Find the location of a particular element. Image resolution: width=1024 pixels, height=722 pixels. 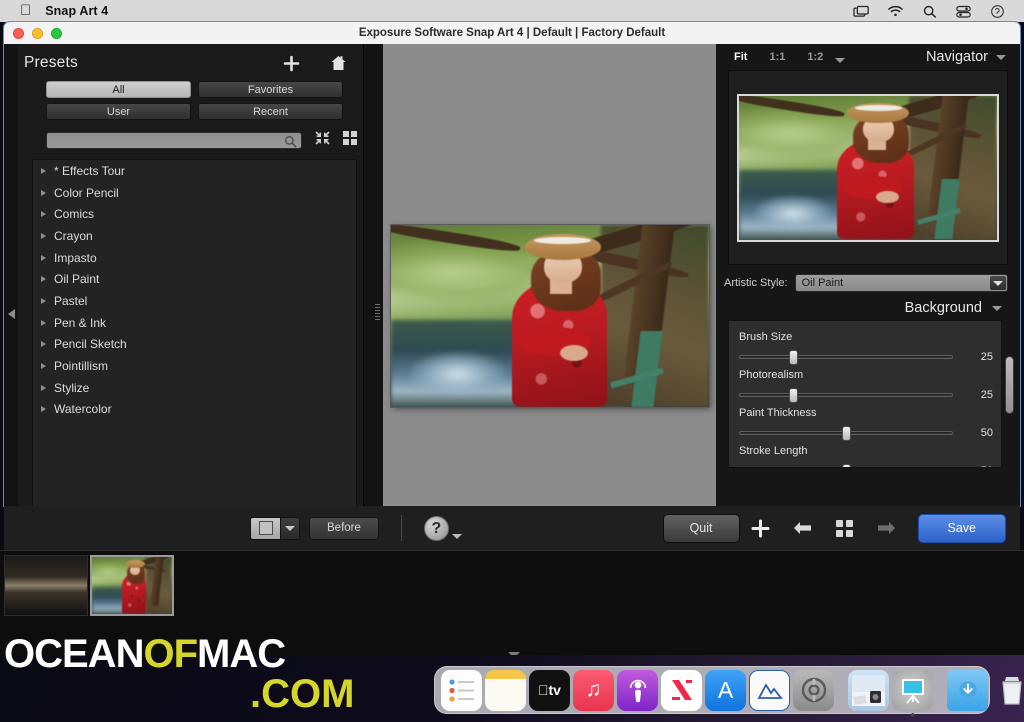

save-button: Save is located at coordinates (961, 528).